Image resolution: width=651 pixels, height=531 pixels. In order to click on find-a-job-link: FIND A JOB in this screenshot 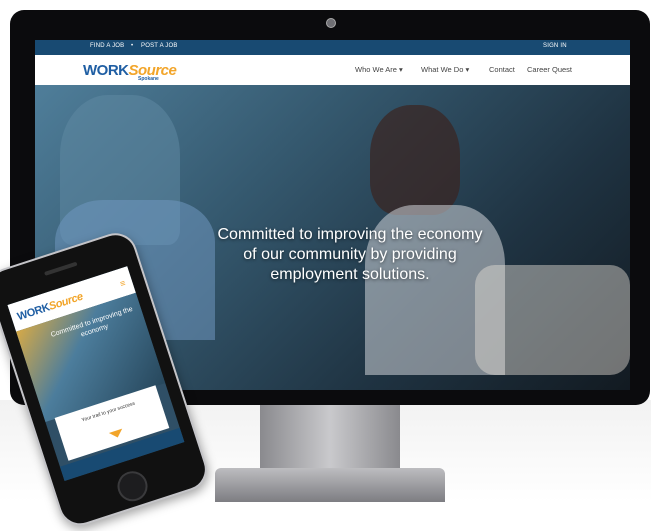, I will do `click(107, 46)`.